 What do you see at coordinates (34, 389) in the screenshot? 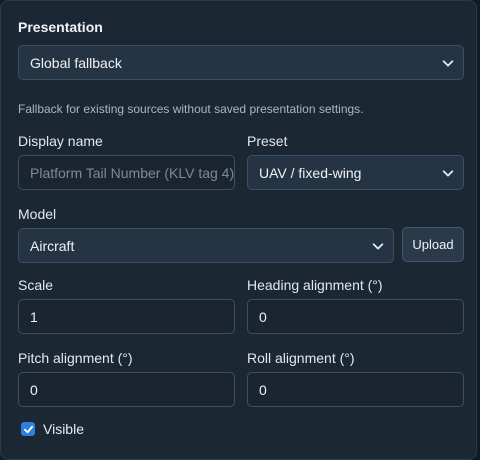
I see `pitch-alignment-value: 0` at bounding box center [34, 389].